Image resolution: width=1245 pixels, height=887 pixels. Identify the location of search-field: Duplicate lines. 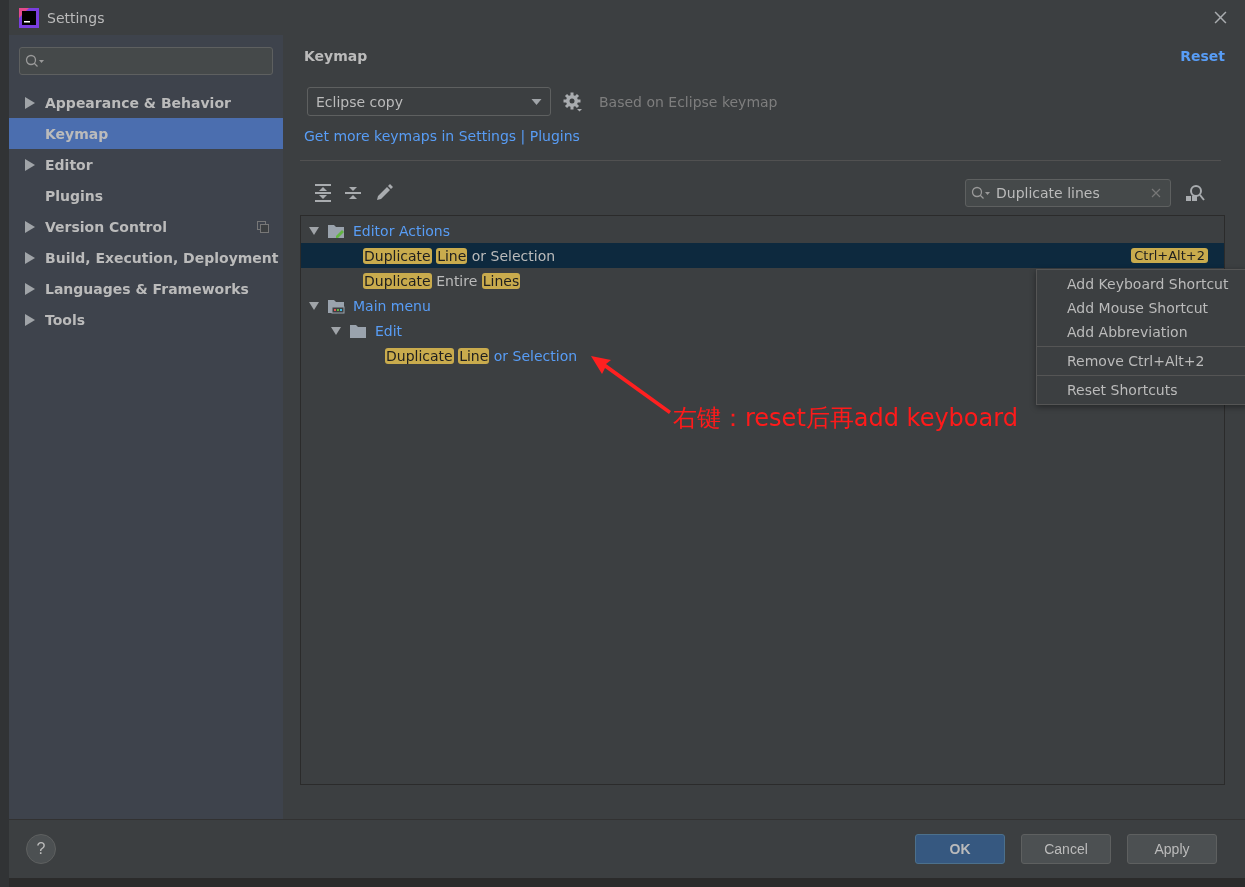
(1068, 193).